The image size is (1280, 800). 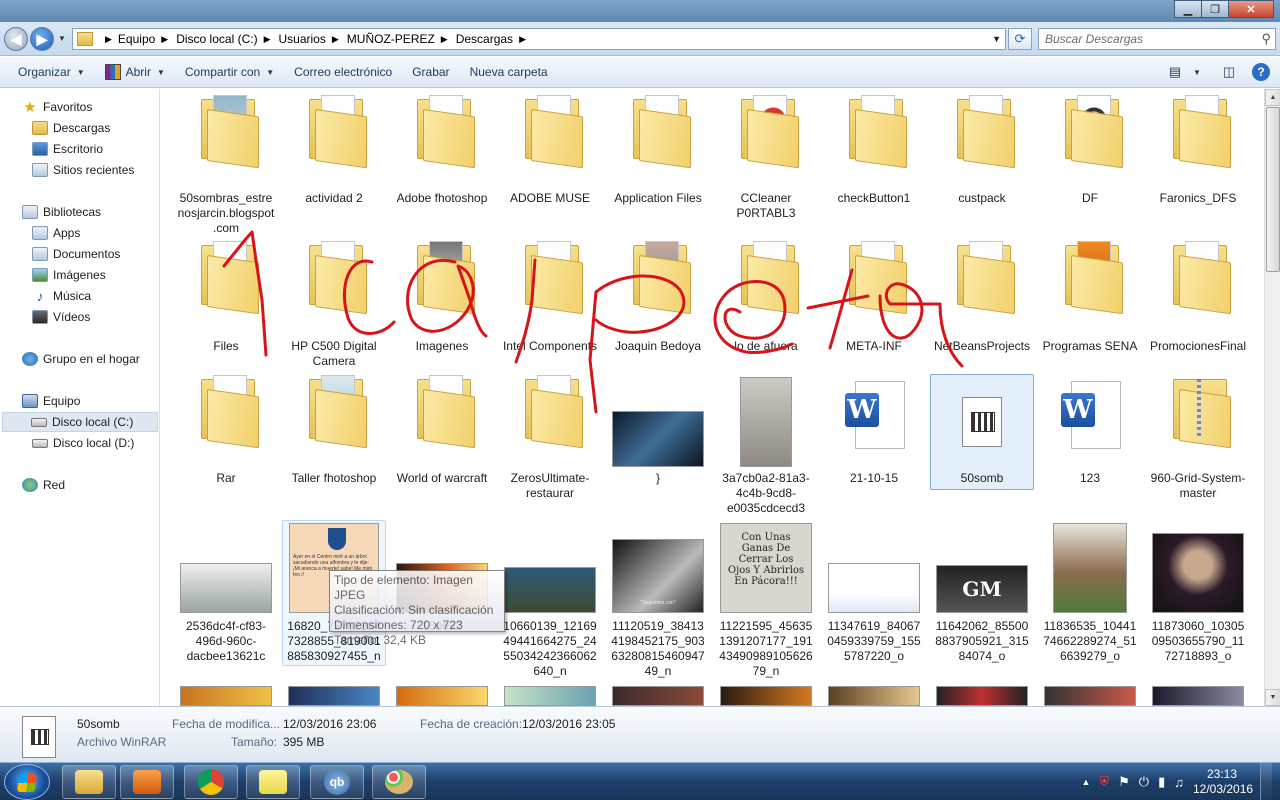 What do you see at coordinates (982, 155) in the screenshot?
I see `list-item: custpack` at bounding box center [982, 155].